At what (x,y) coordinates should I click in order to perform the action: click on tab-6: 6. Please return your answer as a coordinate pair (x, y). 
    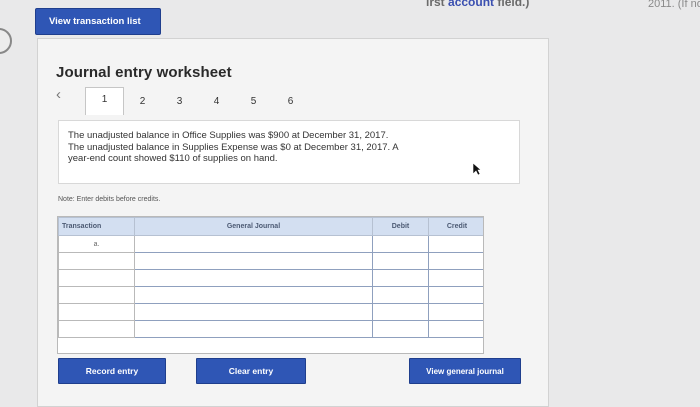
    Looking at the image, I should click on (290, 101).